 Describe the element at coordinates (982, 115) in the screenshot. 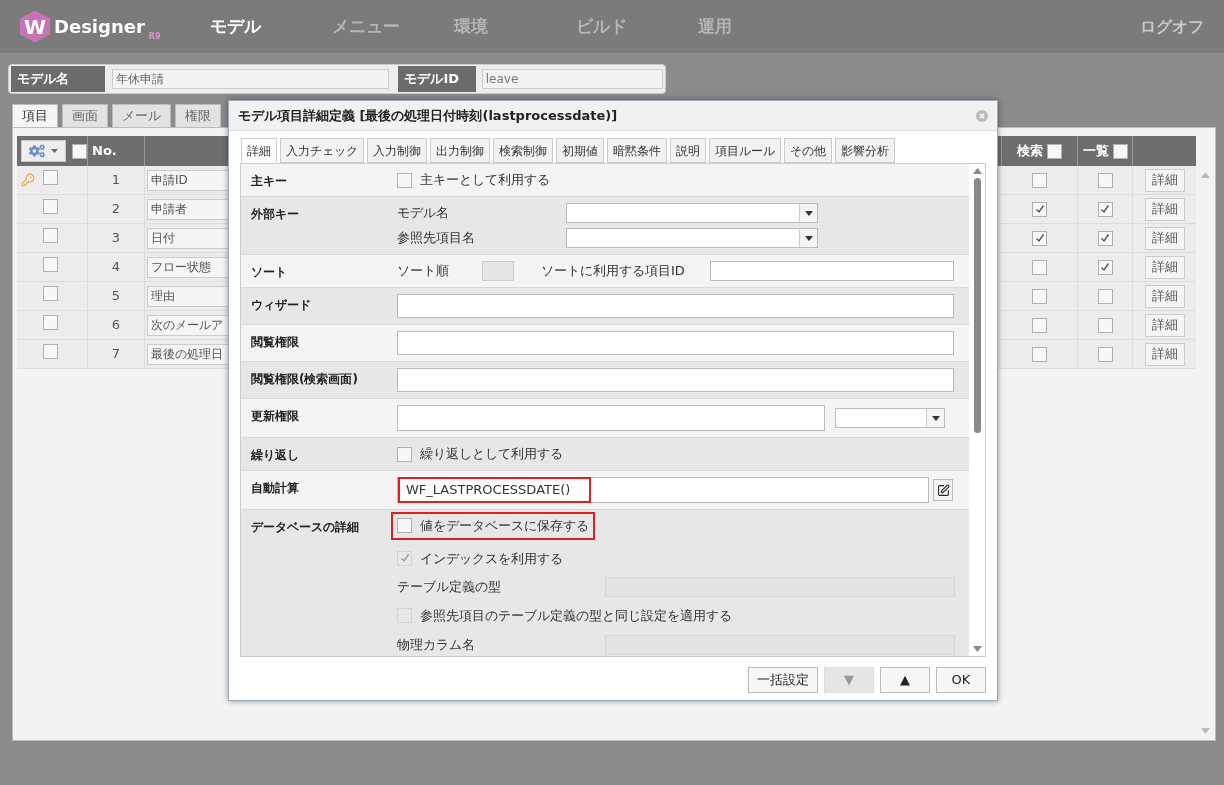

I see `close-icon` at that location.